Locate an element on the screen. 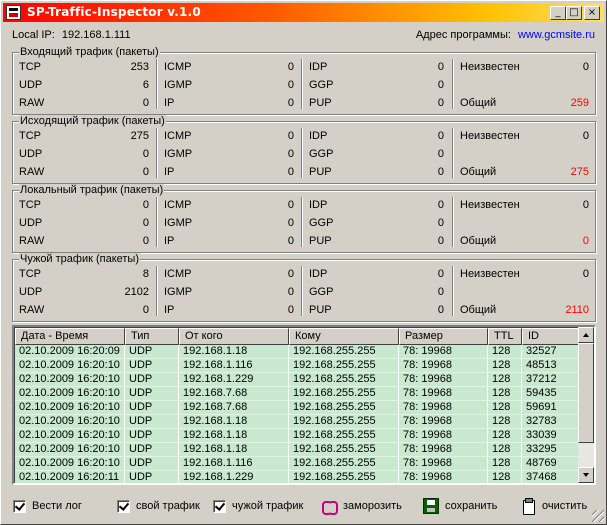 The height and width of the screenshot is (525, 607). counter-cell: IDP 0 is located at coordinates (376, 137).